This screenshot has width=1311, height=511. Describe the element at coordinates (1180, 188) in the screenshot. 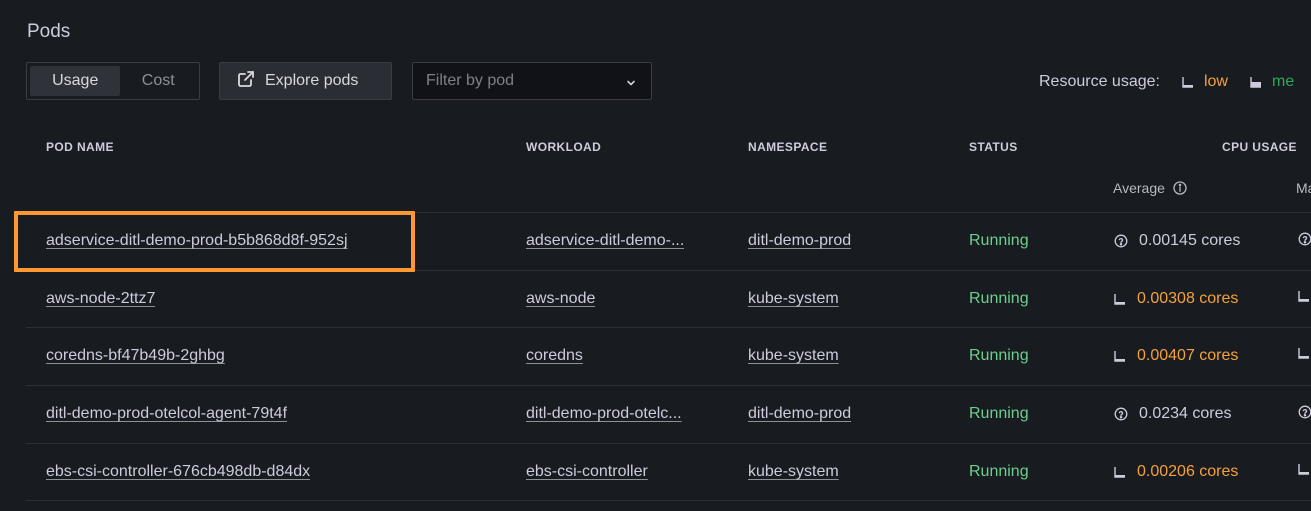

I see `info-icon` at that location.